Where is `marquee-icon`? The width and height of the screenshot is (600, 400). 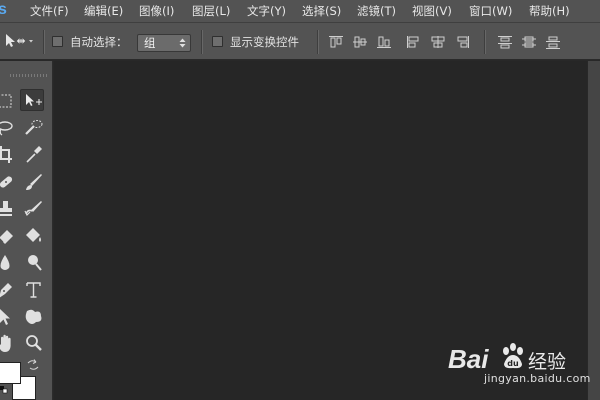
marquee-icon is located at coordinates (6, 101).